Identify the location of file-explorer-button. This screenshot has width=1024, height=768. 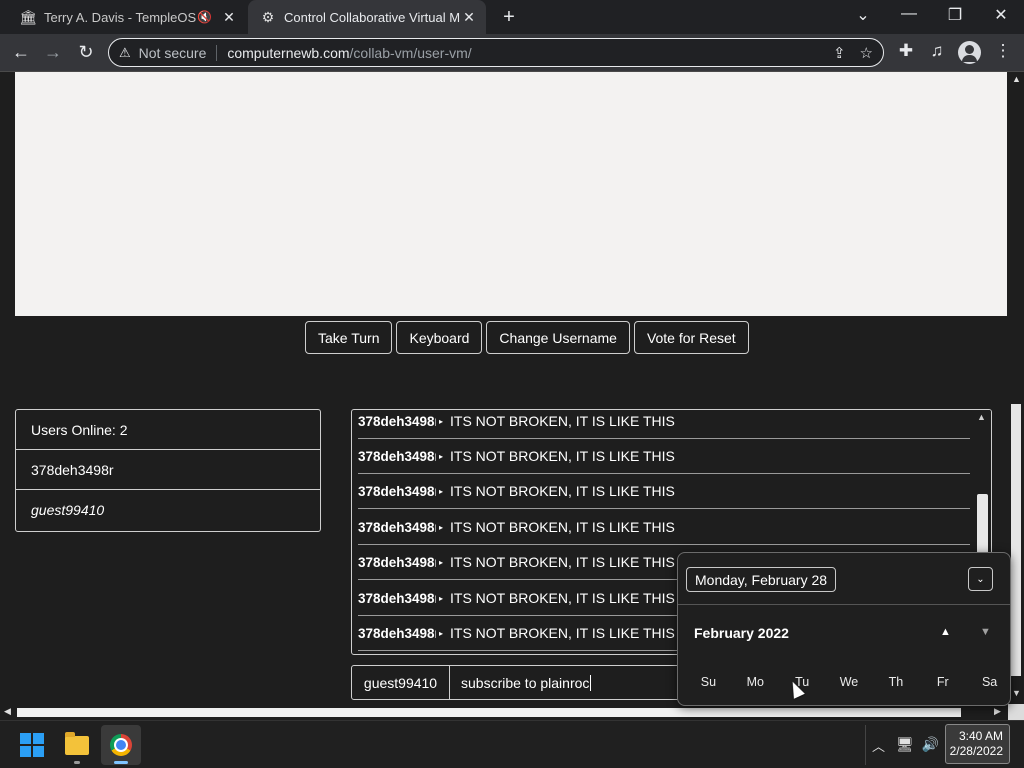
(77, 745).